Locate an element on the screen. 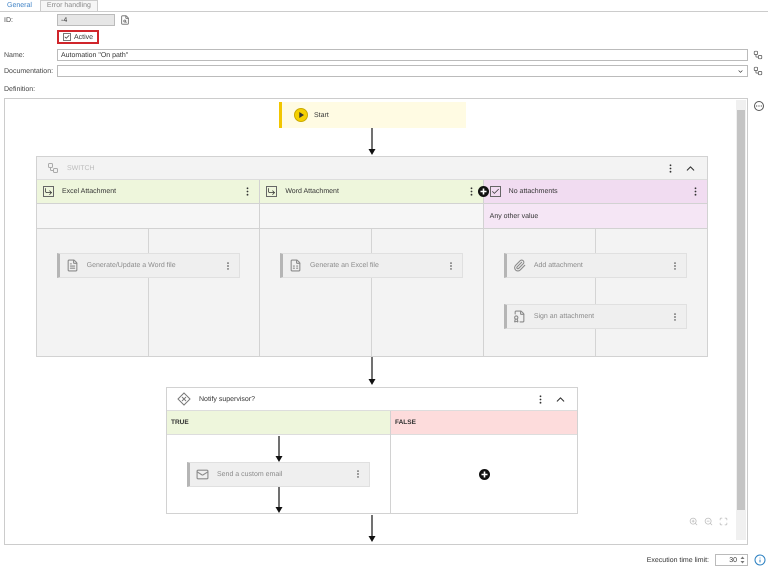  paperclip-icon is located at coordinates (519, 265).